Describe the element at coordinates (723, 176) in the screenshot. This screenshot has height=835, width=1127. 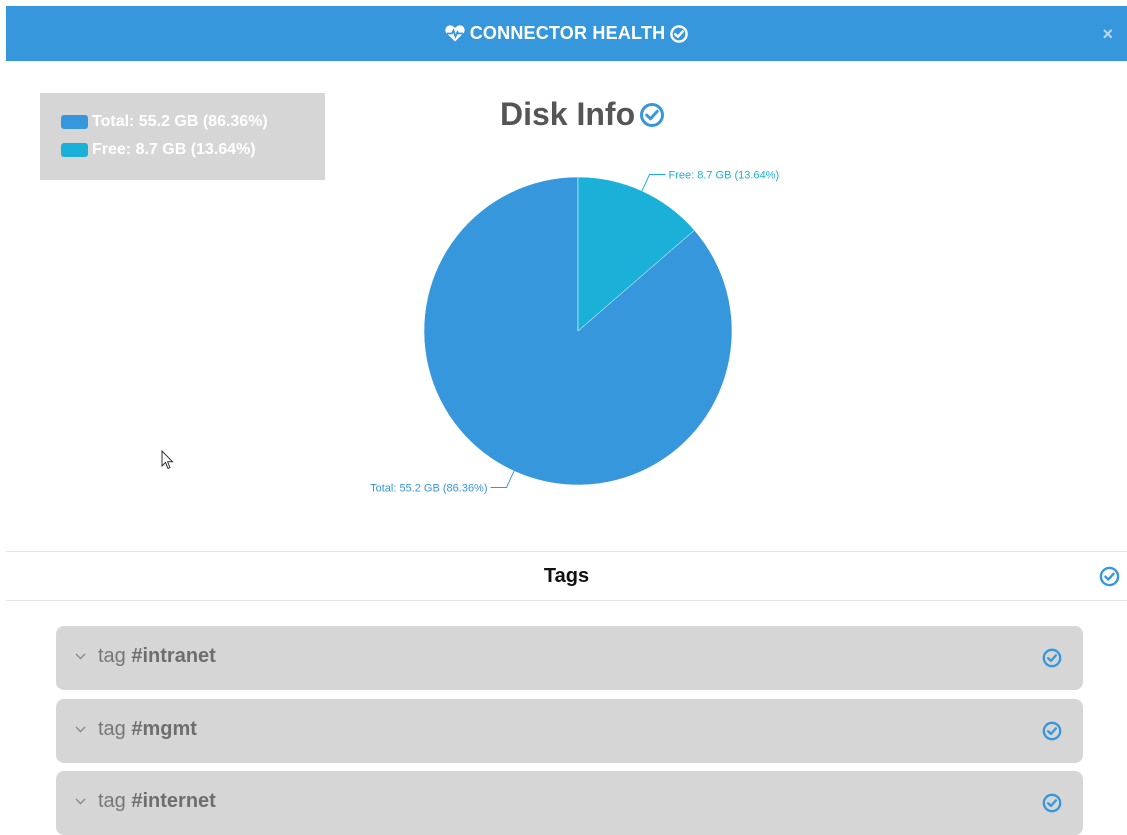
I see `pie-data-label-1: Free: 8.7 GB (13.64%)` at that location.